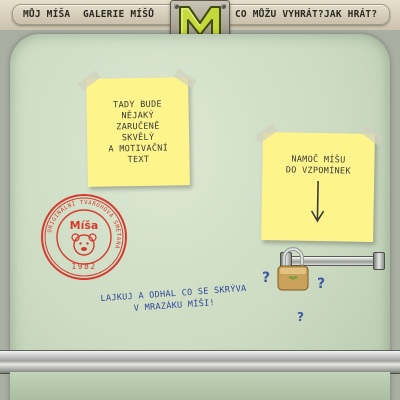 Image resolution: width=400 pixels, height=400 pixels. I want to click on fridge-chrome-bar, so click(200, 362).